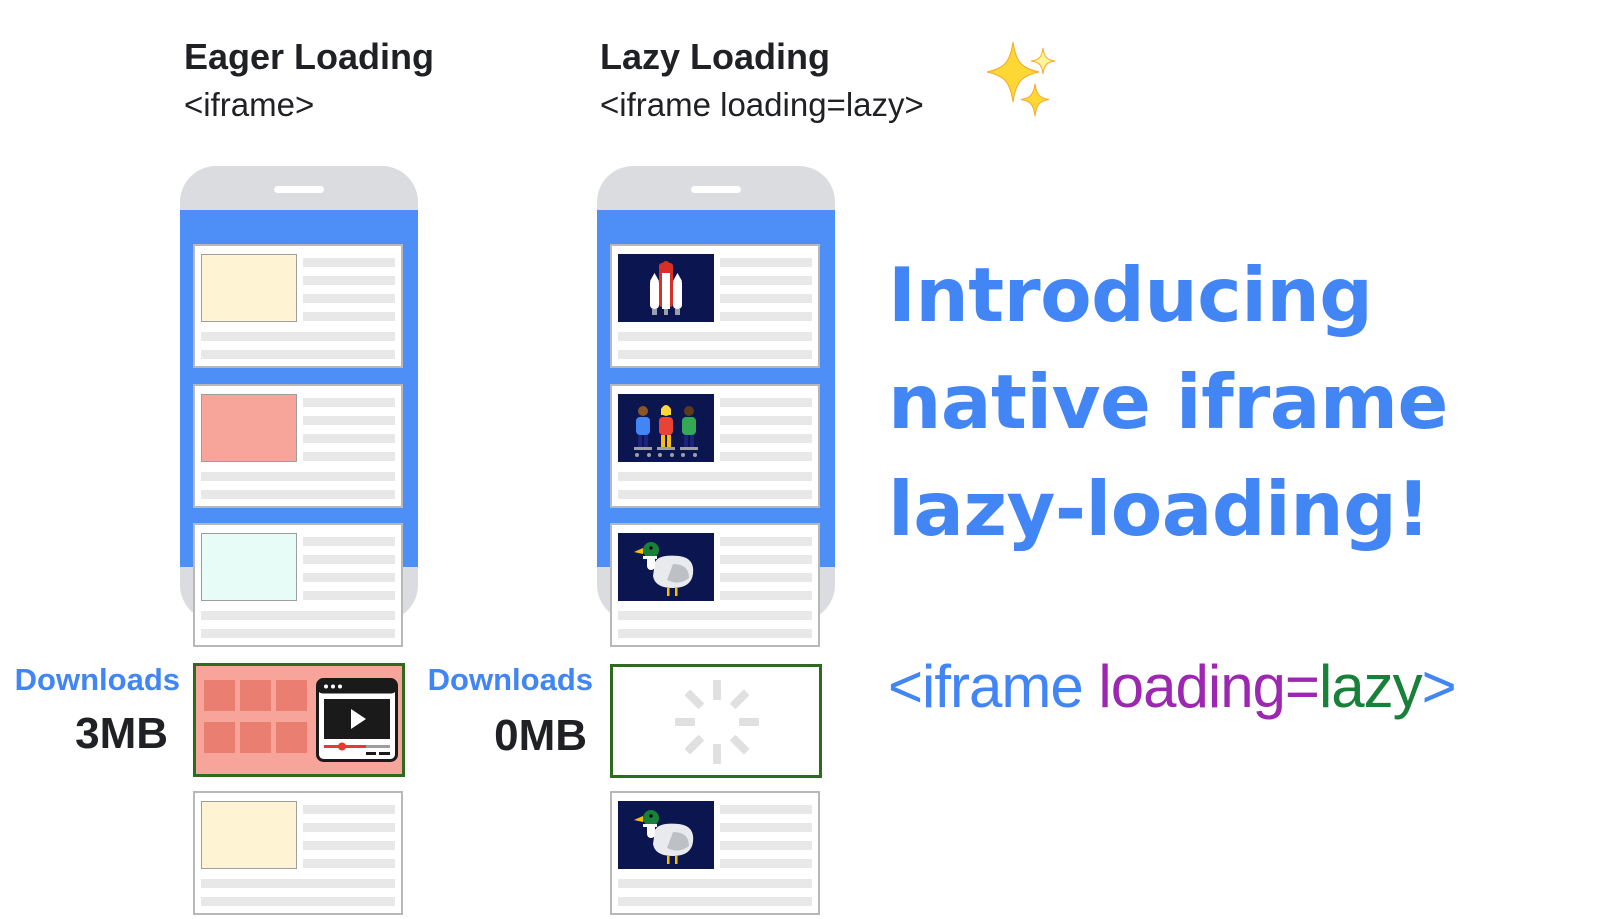 The height and width of the screenshot is (919, 1600). I want to click on headline: Introducing native iframe lazy-loading!, so click(1168, 402).